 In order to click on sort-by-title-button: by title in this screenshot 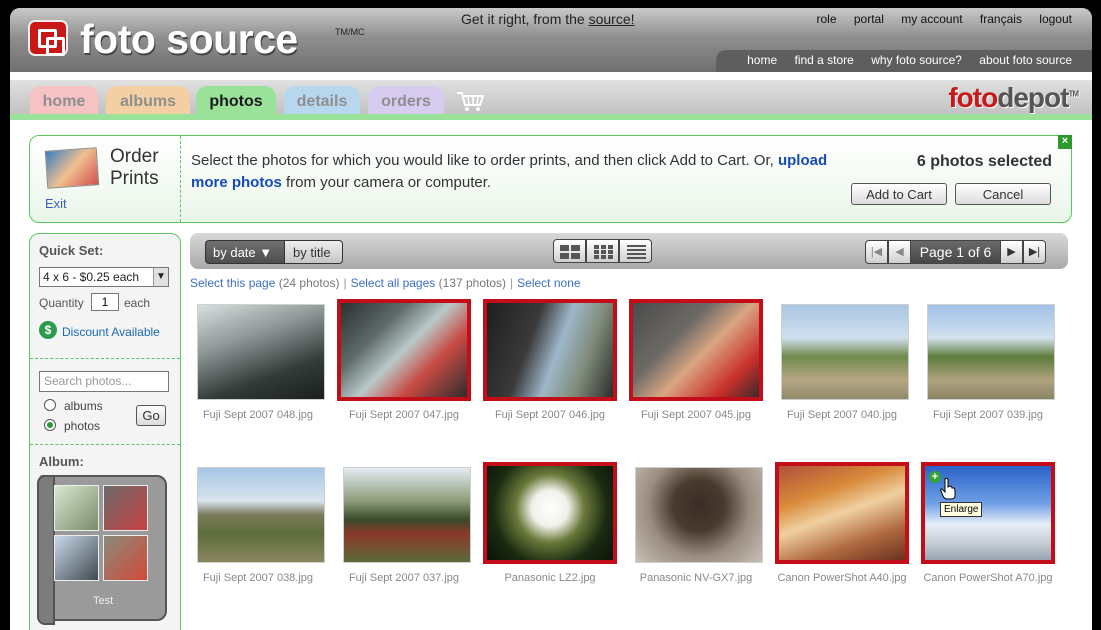, I will do `click(314, 252)`.